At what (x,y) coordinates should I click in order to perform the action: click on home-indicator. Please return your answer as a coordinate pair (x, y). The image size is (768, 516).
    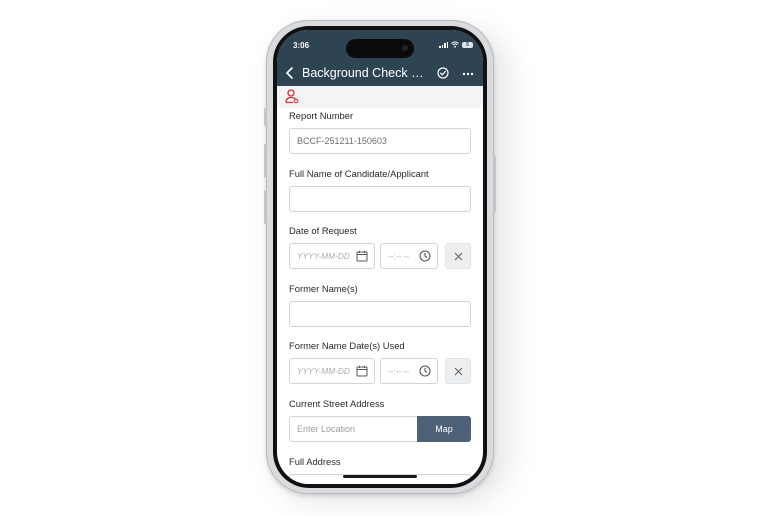
    Looking at the image, I should click on (380, 476).